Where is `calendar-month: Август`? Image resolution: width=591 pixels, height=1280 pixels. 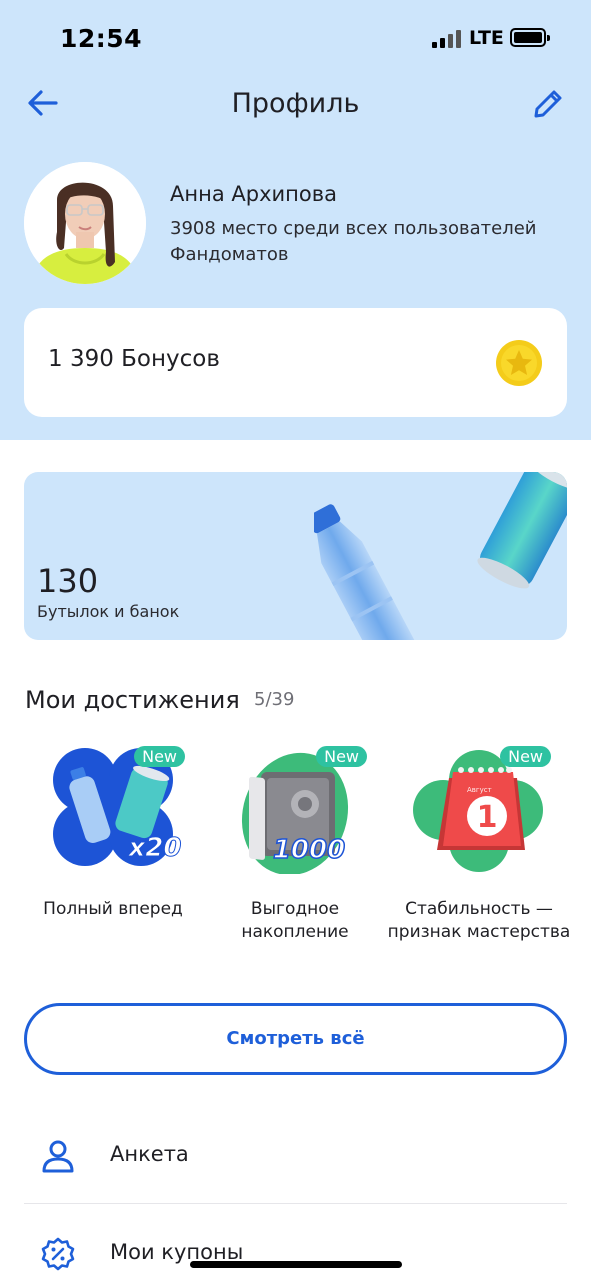 calendar-month: Август is located at coordinates (479, 790).